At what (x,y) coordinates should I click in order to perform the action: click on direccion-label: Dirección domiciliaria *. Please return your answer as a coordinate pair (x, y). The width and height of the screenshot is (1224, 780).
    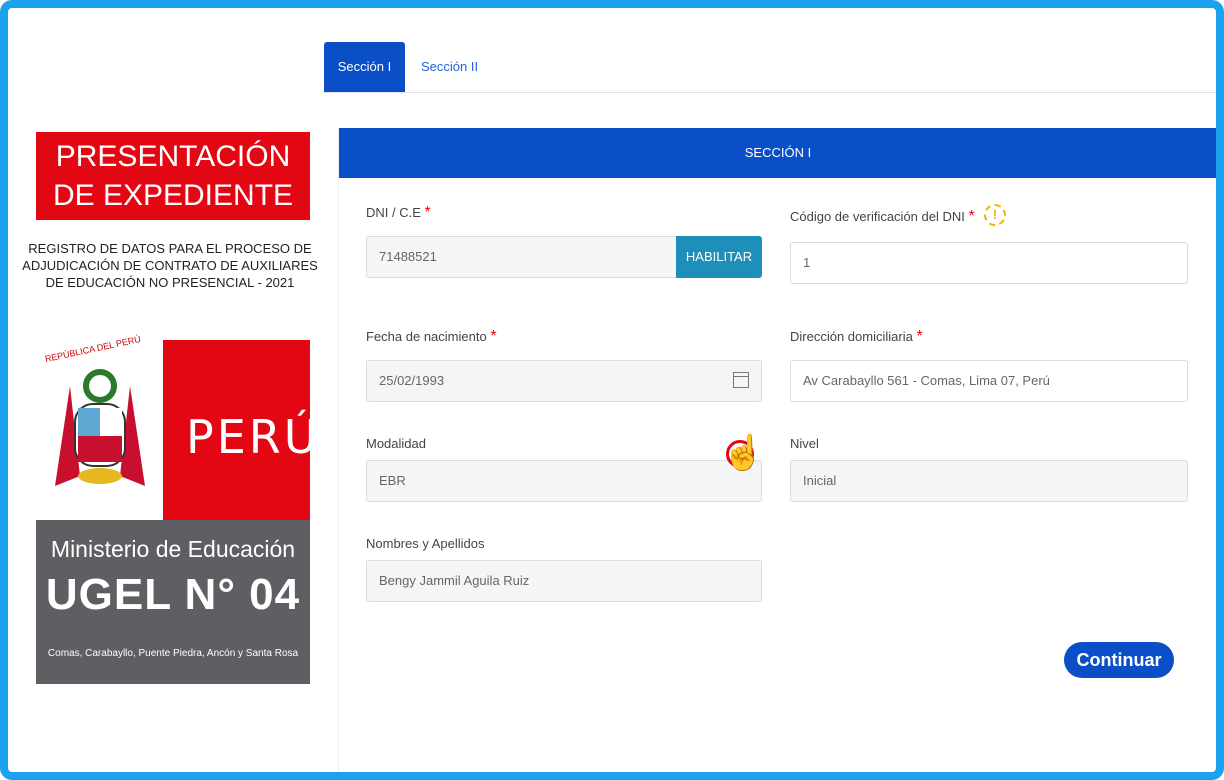
    Looking at the image, I should click on (856, 337).